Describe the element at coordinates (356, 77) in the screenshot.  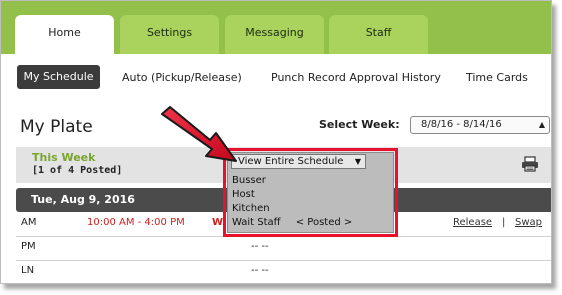
I see `subnav-punch-record-history: Punch Record Approval History` at that location.